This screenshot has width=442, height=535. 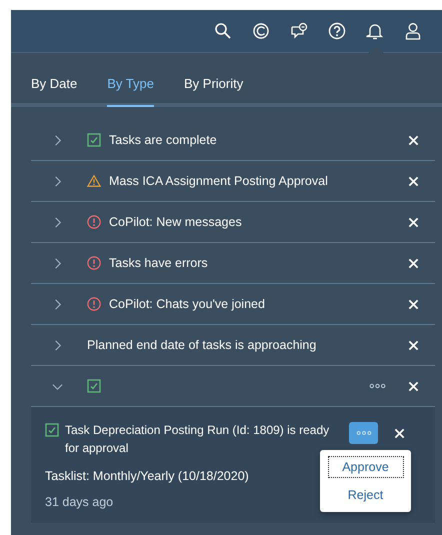 What do you see at coordinates (197, 439) in the screenshot?
I see `notification-title: Task Depreciation Posting Run (Id: 1809) is ready for approval` at bounding box center [197, 439].